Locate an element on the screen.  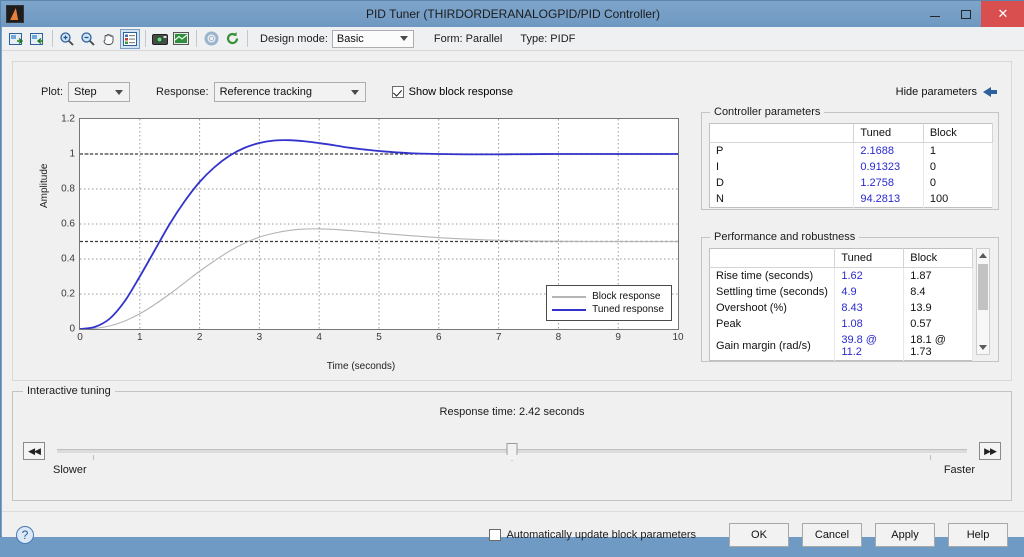
pan-icon is located at coordinates (109, 39).